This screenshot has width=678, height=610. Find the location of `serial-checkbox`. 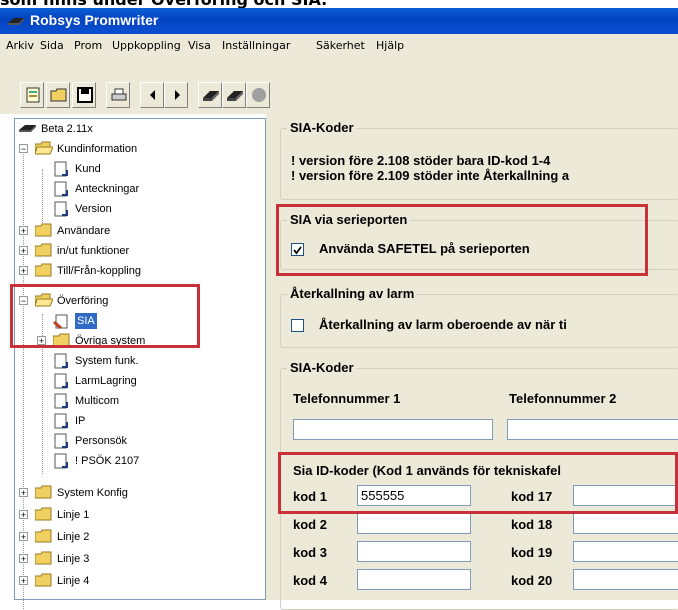

serial-checkbox is located at coordinates (297, 249).